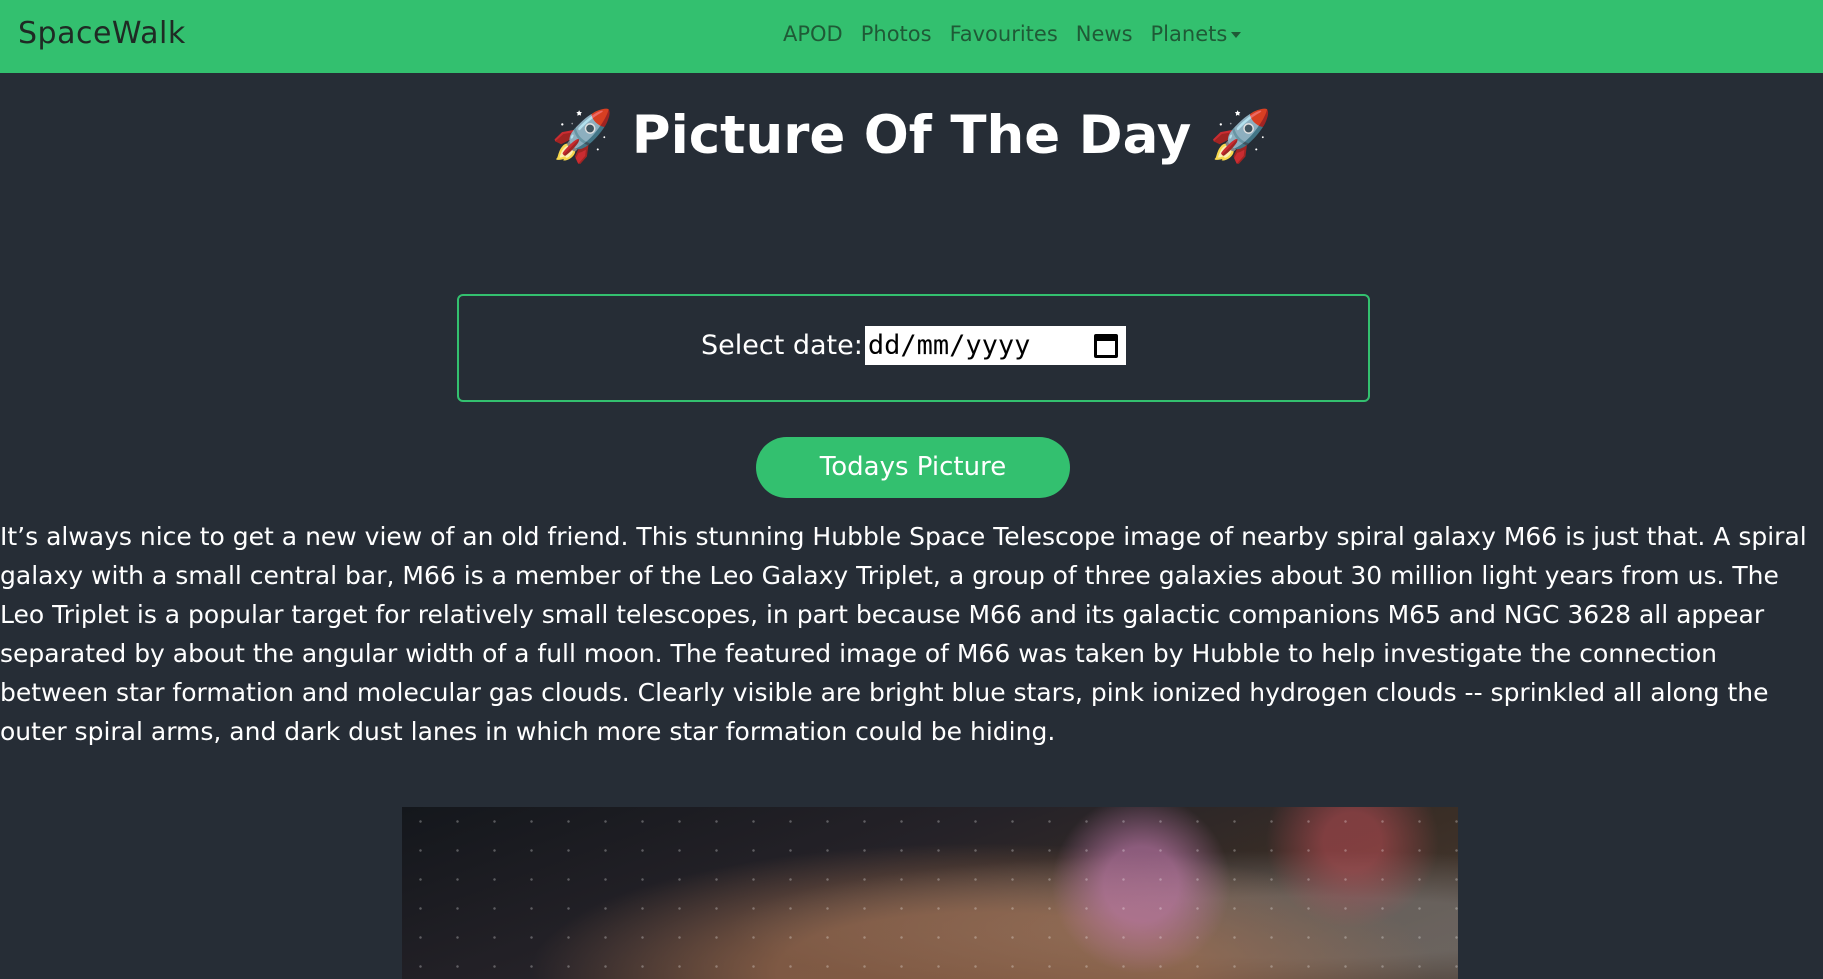  What do you see at coordinates (813, 34) in the screenshot?
I see `nav-link-apod: APOD` at bounding box center [813, 34].